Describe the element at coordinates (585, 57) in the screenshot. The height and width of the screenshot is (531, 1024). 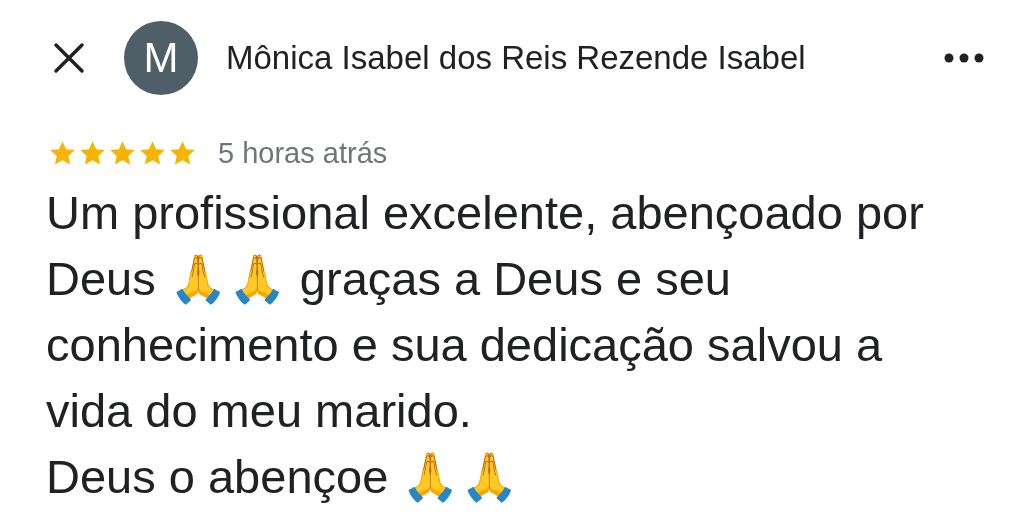
I see `author-name: Mônica Isabel dos Reis Rezende Isabel` at that location.